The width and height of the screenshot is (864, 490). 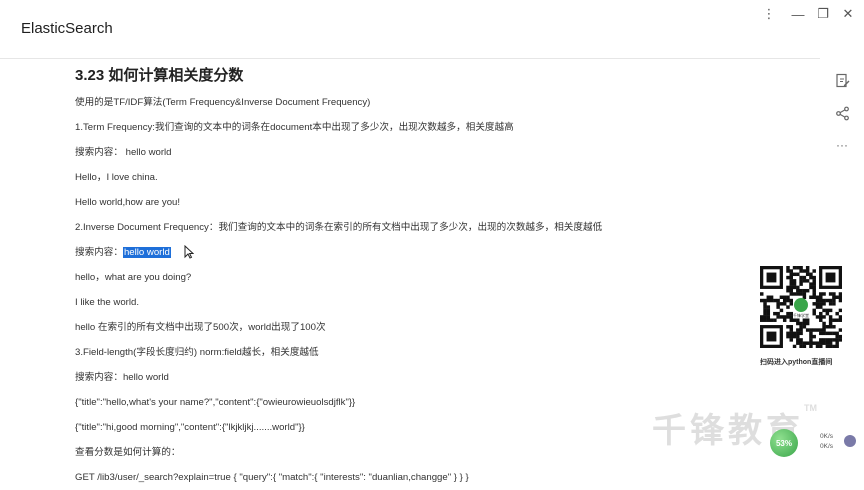 What do you see at coordinates (842, 113) in the screenshot?
I see `share-icon` at bounding box center [842, 113].